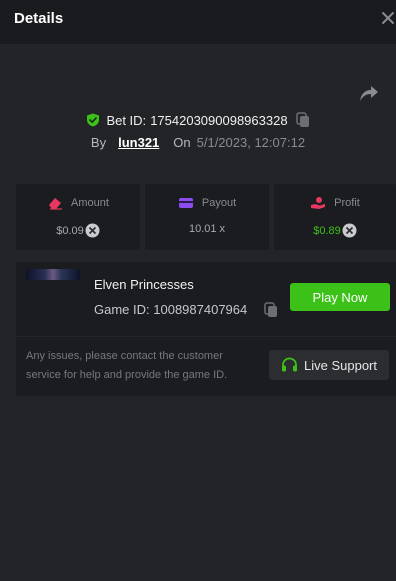 This screenshot has height=581, width=396. I want to click on bet-id-line: Bet ID: 1754203090098963328, so click(198, 120).